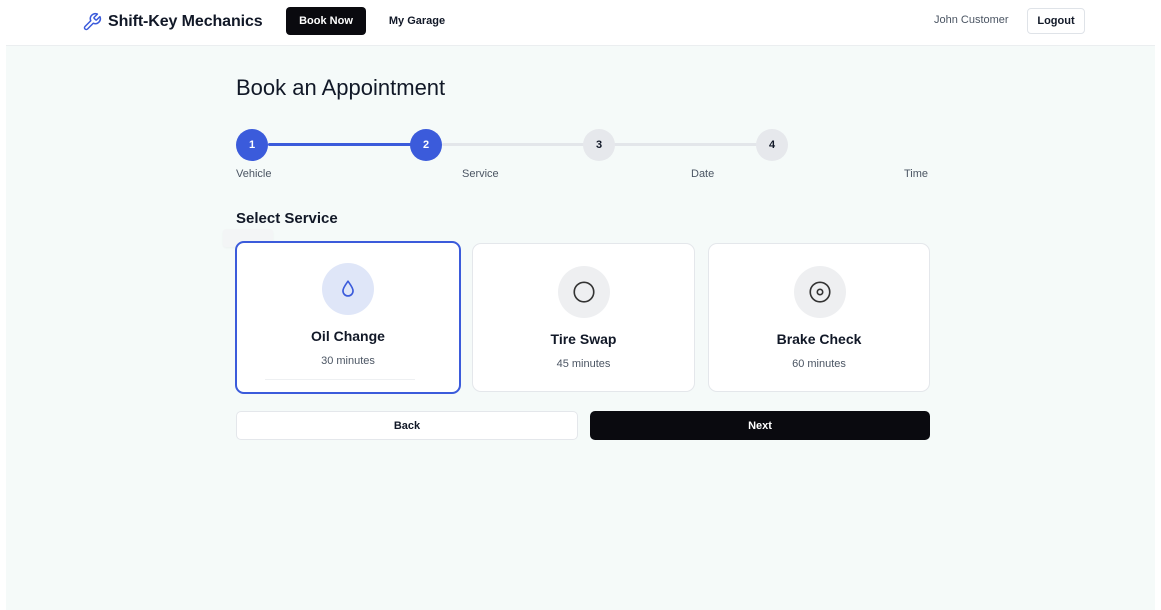 The image size is (1161, 610). What do you see at coordinates (342, 144) in the screenshot?
I see `stepper-progress-line` at bounding box center [342, 144].